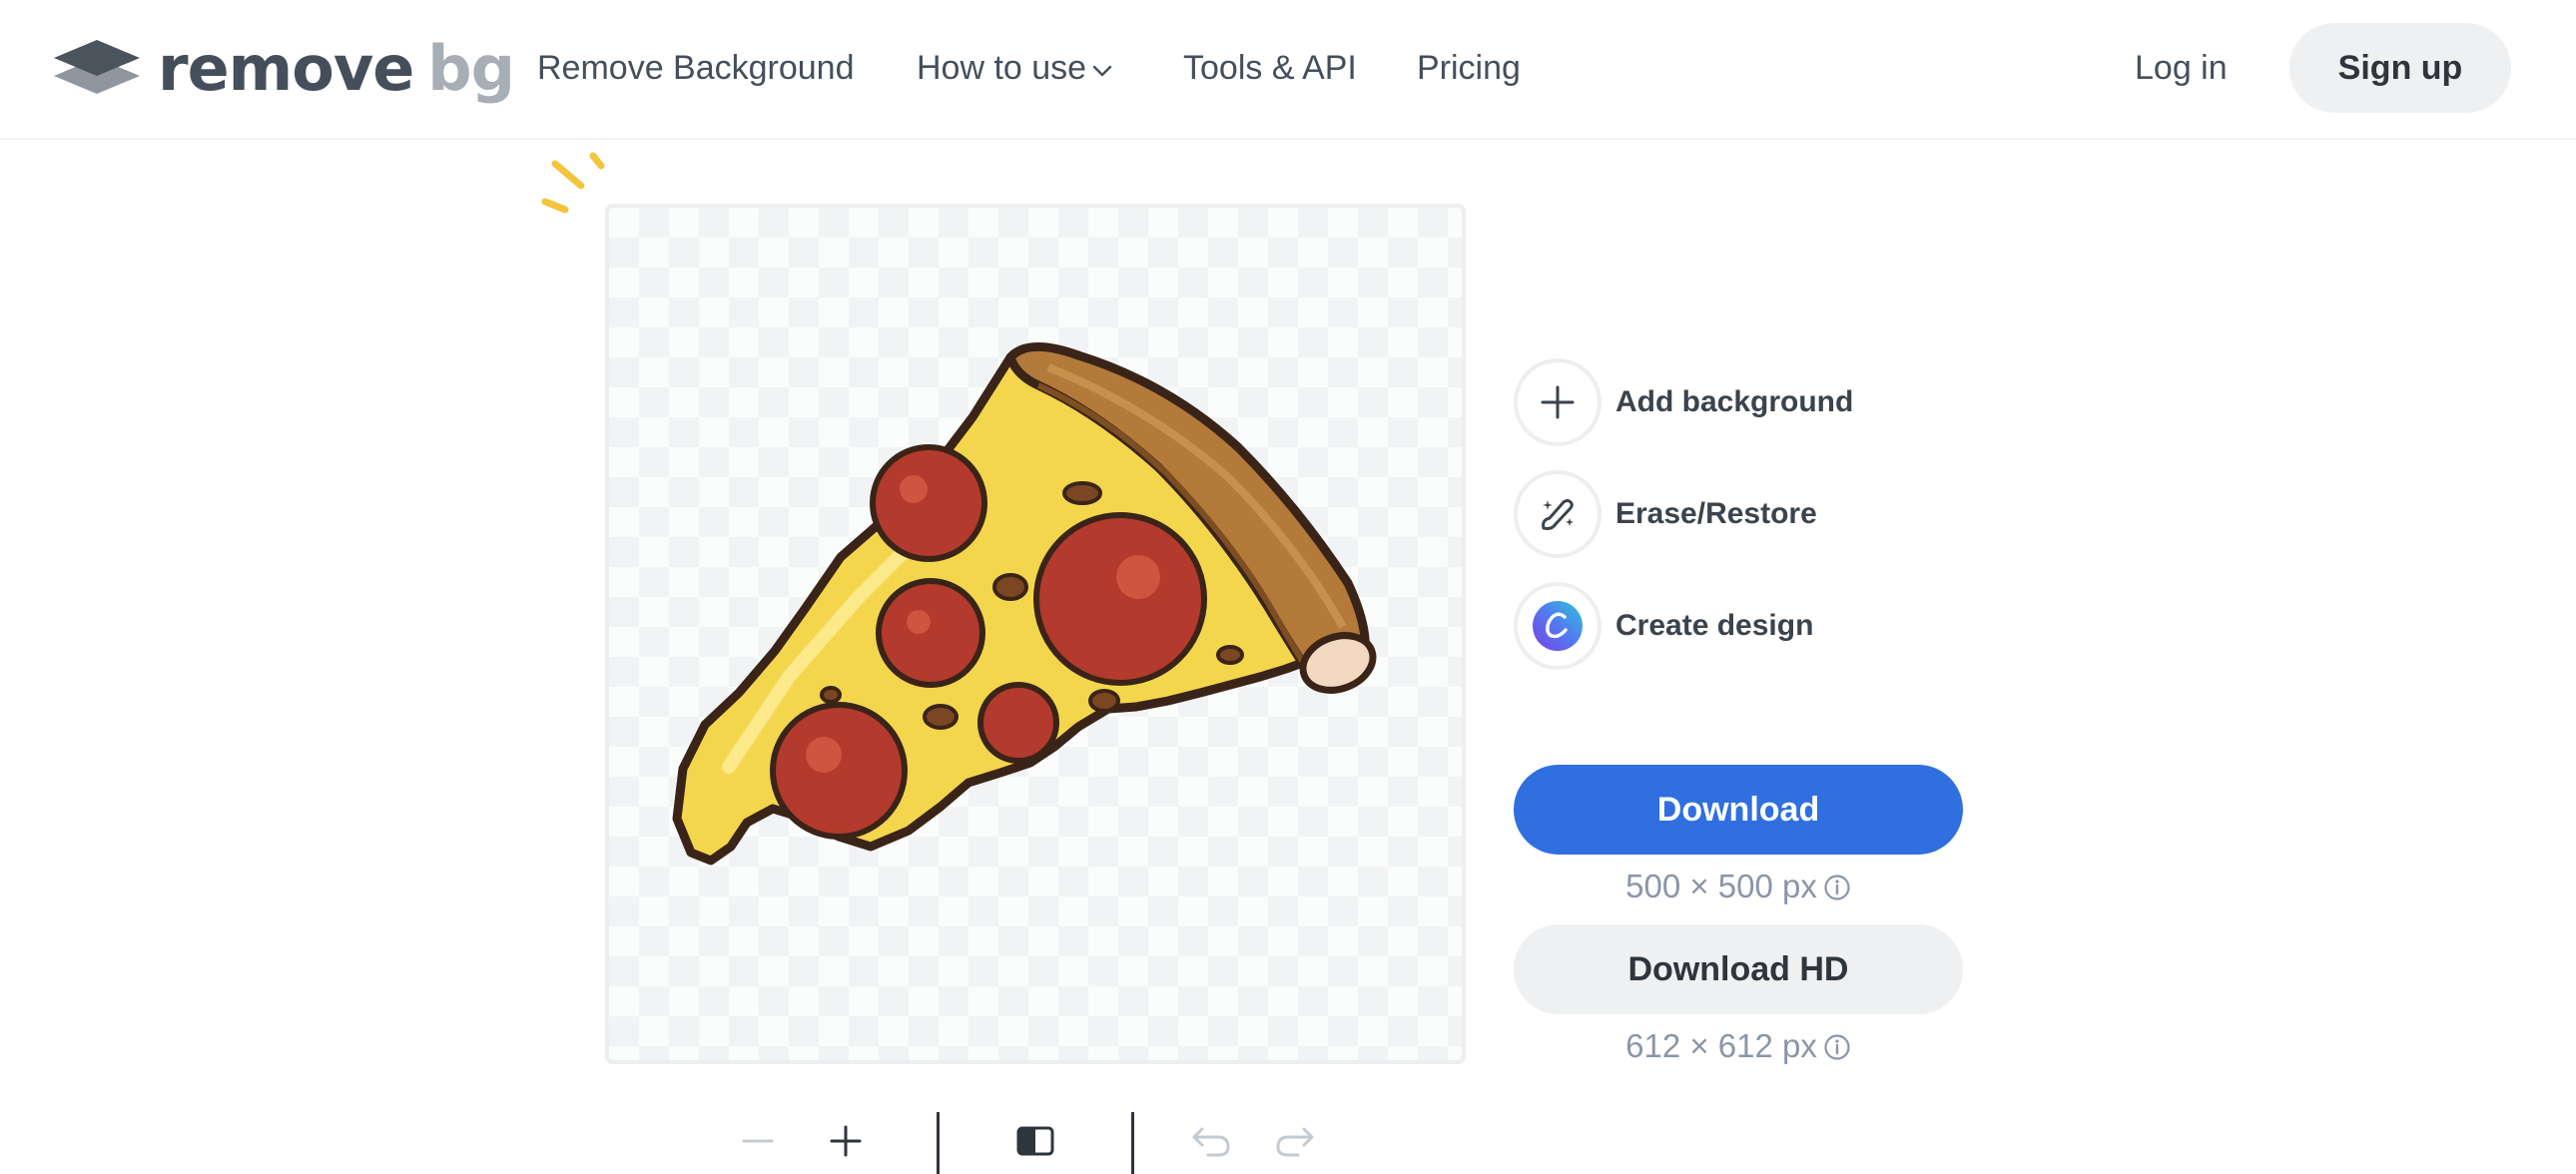 This screenshot has width=2576, height=1174. I want to click on undo-icon, so click(1211, 1142).